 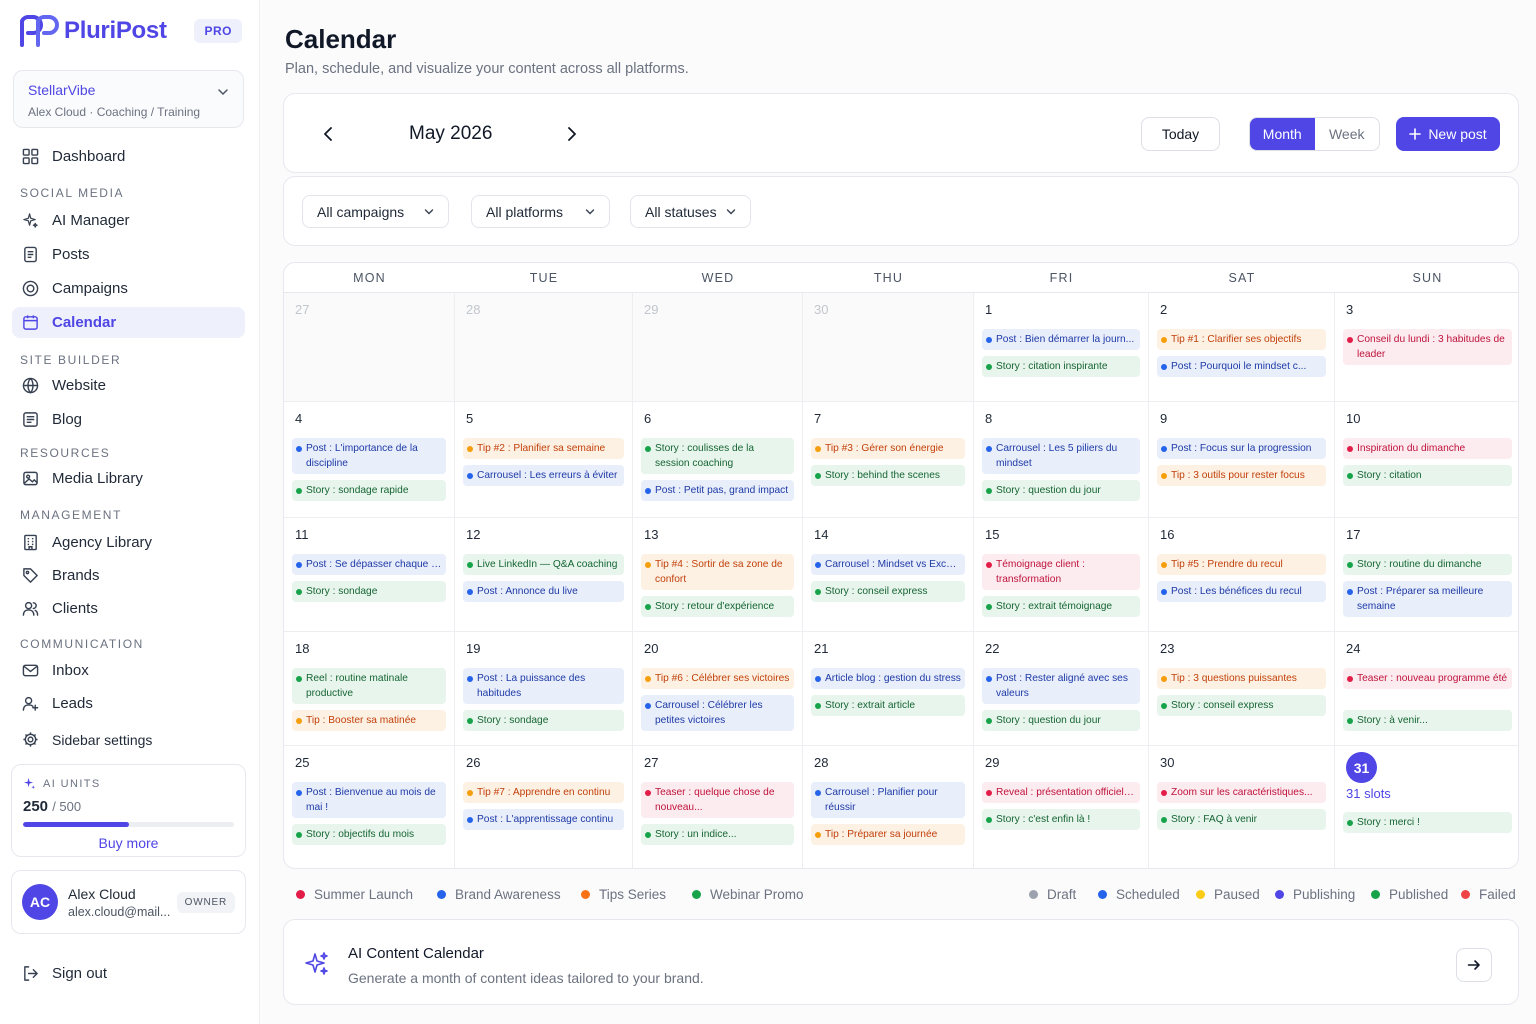 I want to click on calendar-event: Story : merci !, so click(x=1427, y=822).